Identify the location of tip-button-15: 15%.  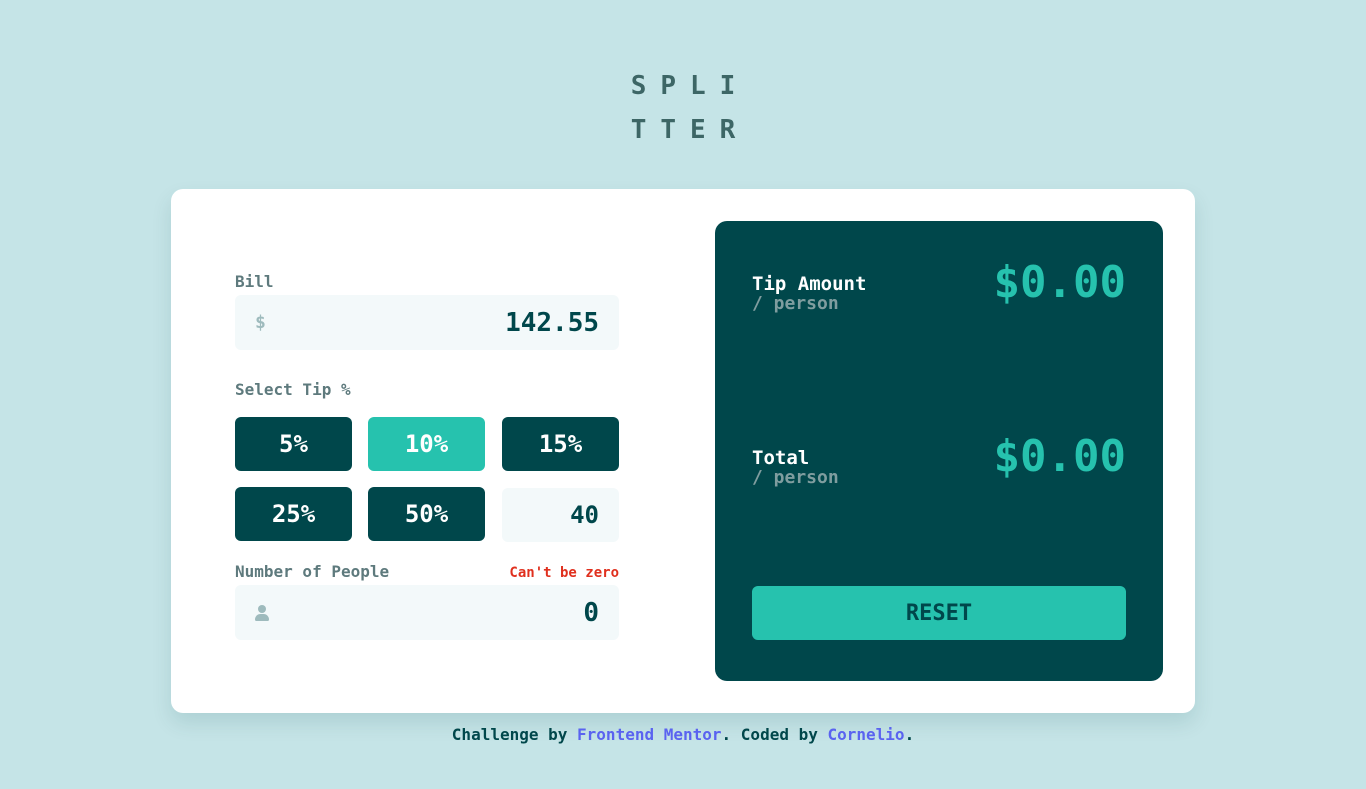
(560, 444).